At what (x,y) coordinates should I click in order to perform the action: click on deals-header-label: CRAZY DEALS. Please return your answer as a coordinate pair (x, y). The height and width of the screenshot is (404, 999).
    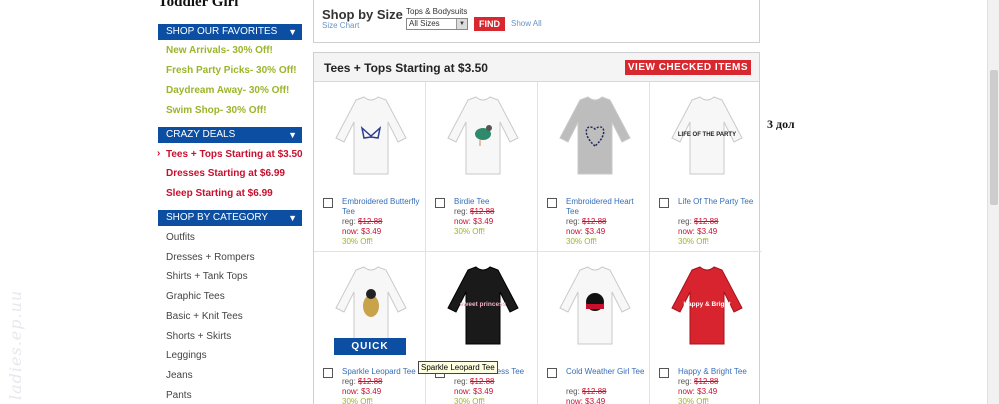
    Looking at the image, I should click on (201, 134).